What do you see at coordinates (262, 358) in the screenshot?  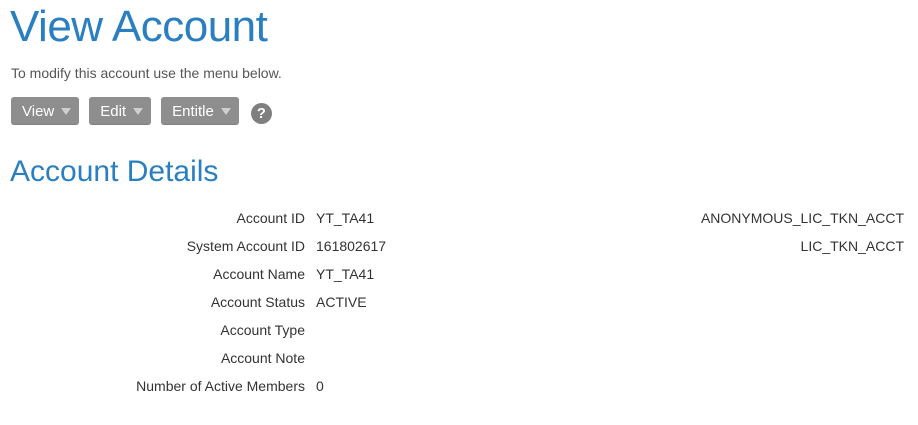 I see `detail-label: Account Note` at bounding box center [262, 358].